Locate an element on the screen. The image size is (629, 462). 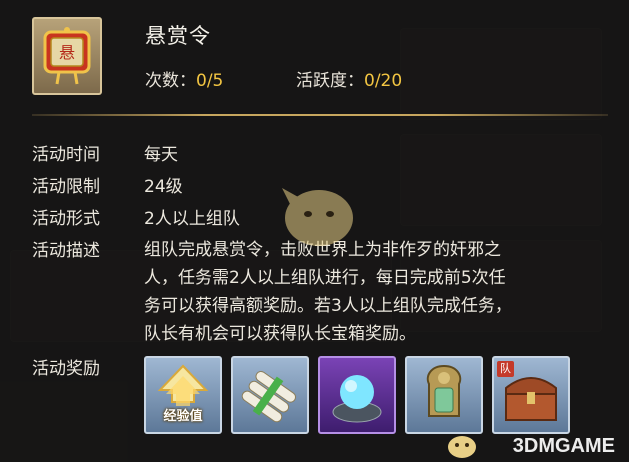
description-row: 活动描述 is located at coordinates (88, 248).